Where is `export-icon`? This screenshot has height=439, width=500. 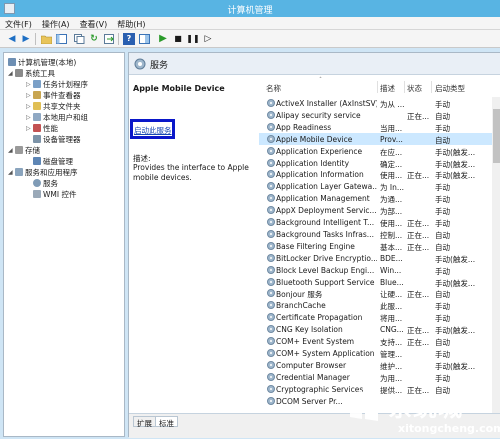
export-icon is located at coordinates (109, 39).